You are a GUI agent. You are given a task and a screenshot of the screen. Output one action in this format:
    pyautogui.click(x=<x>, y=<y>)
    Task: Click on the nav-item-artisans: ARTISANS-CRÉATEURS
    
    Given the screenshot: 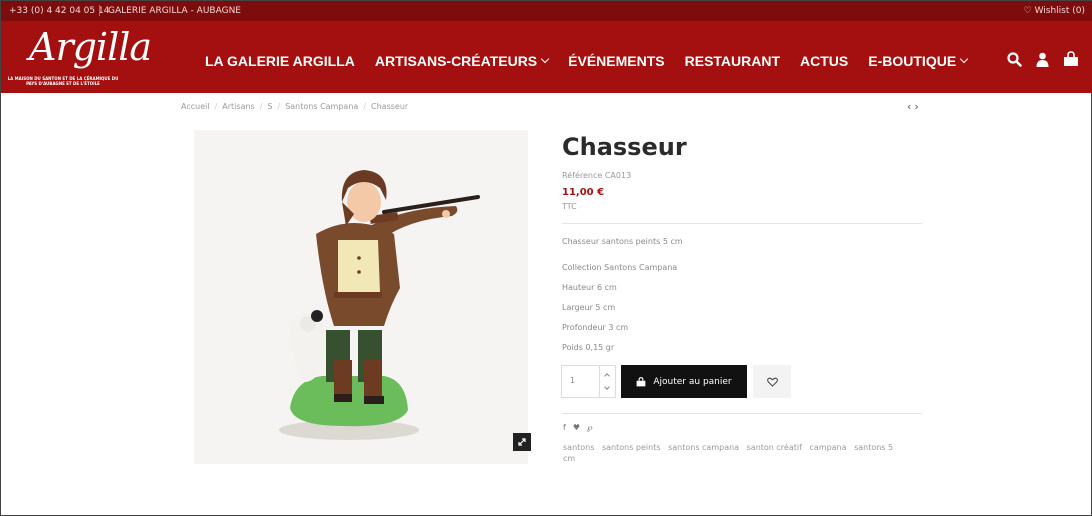 What is the action you would take?
    pyautogui.click(x=462, y=61)
    